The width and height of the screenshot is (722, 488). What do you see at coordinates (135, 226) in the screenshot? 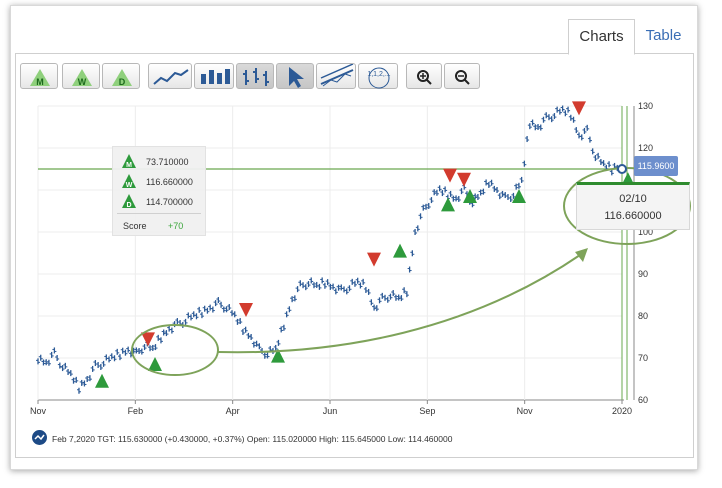
I see `score-label: Score` at bounding box center [135, 226].